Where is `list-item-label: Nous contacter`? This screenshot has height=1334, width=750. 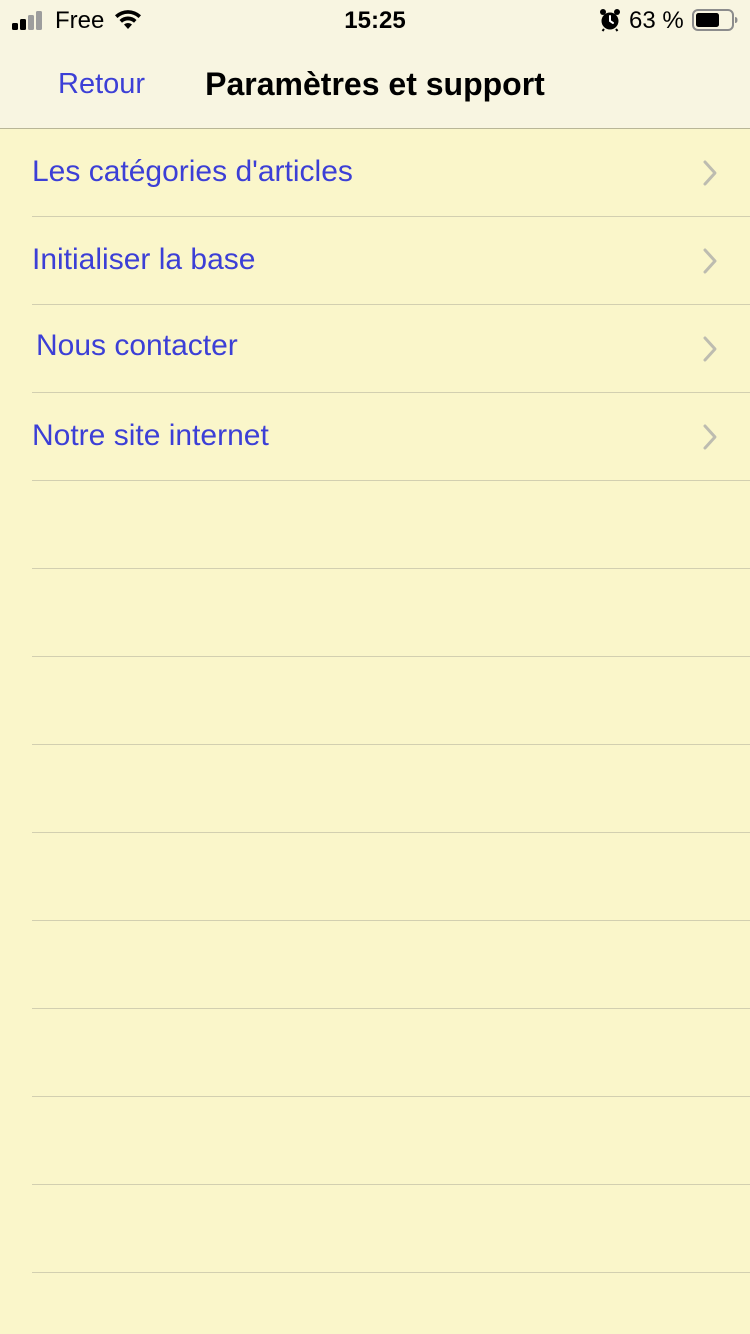 list-item-label: Nous contacter is located at coordinates (137, 345).